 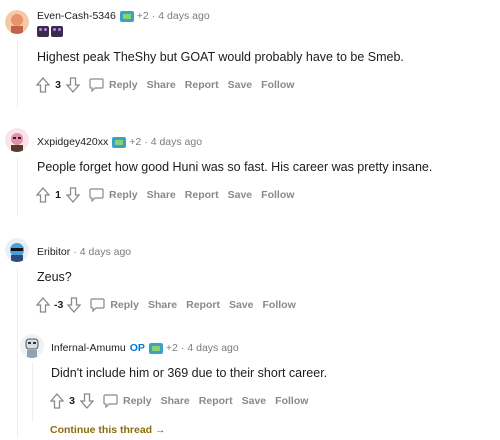 What do you see at coordinates (54, 277) in the screenshot?
I see `comment-text: Zeus?` at bounding box center [54, 277].